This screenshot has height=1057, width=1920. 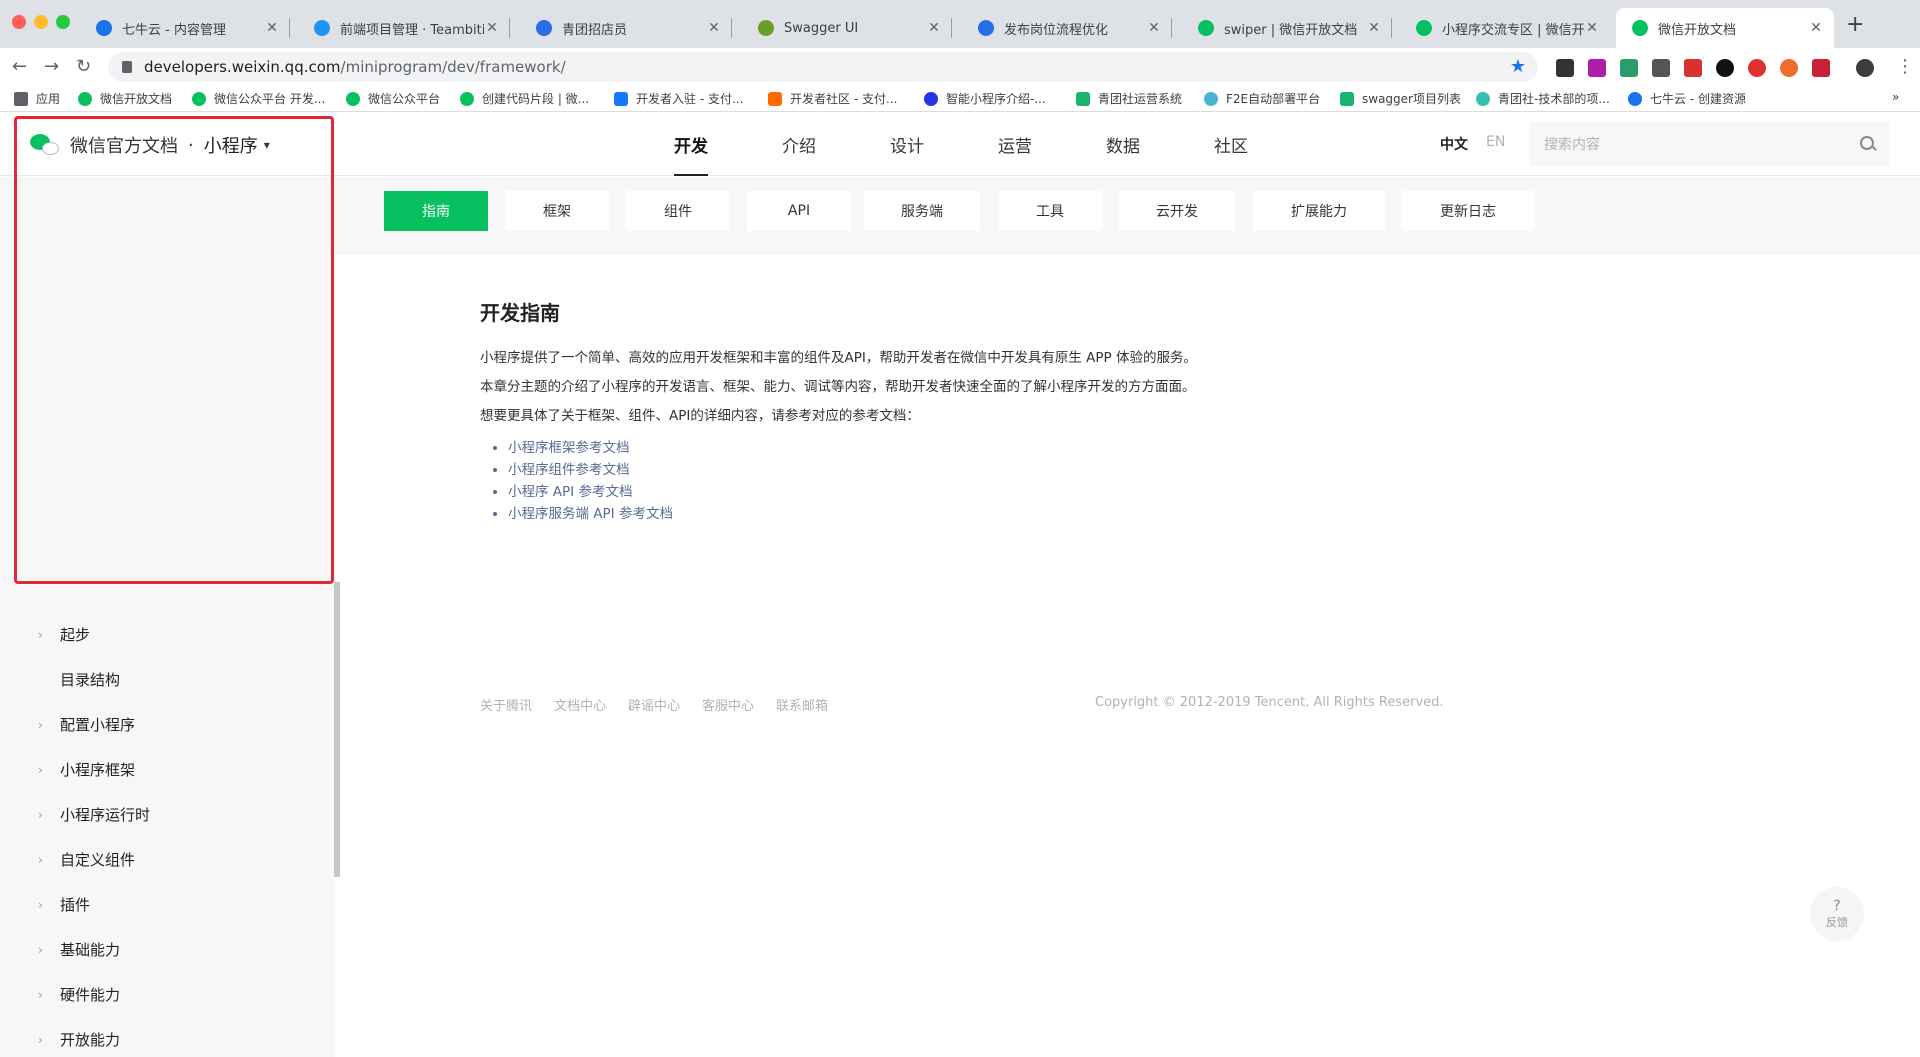 What do you see at coordinates (678, 211) in the screenshot?
I see `tab-components: 组件` at bounding box center [678, 211].